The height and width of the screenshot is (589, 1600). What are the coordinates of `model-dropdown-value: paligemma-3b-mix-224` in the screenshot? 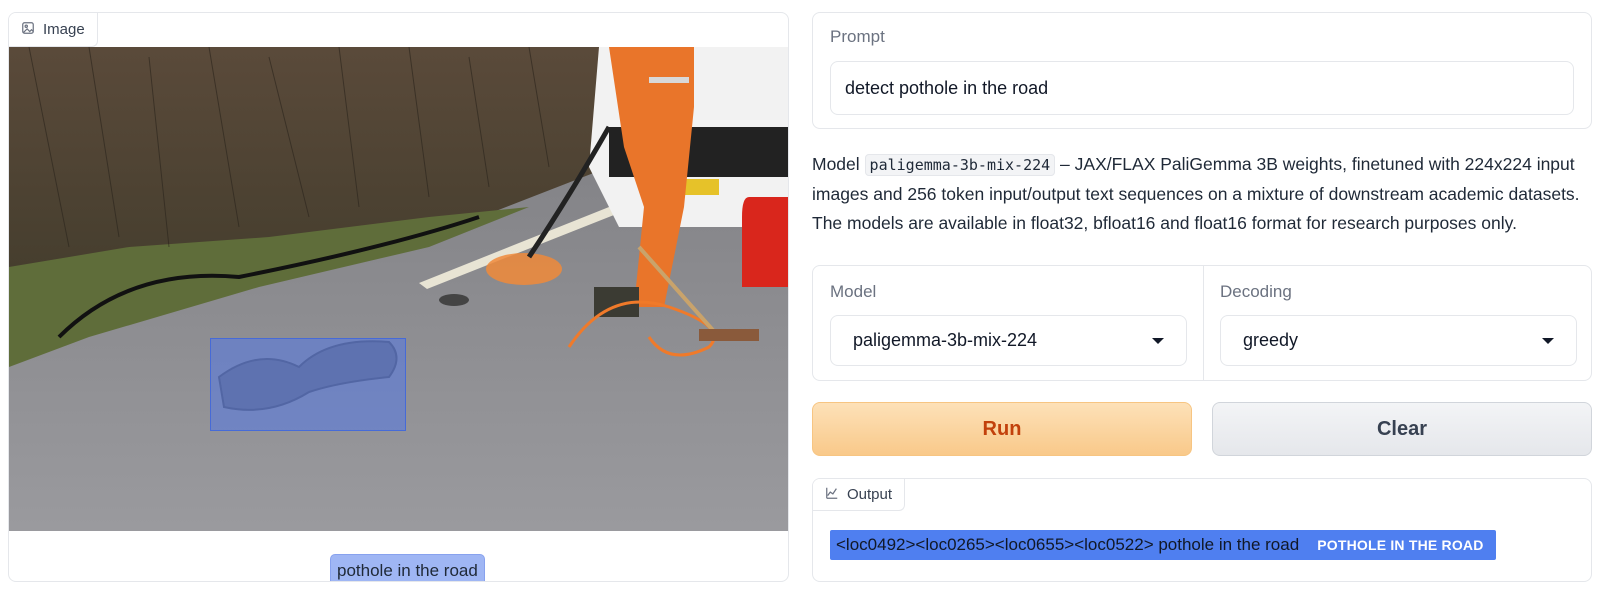 It's located at (945, 340).